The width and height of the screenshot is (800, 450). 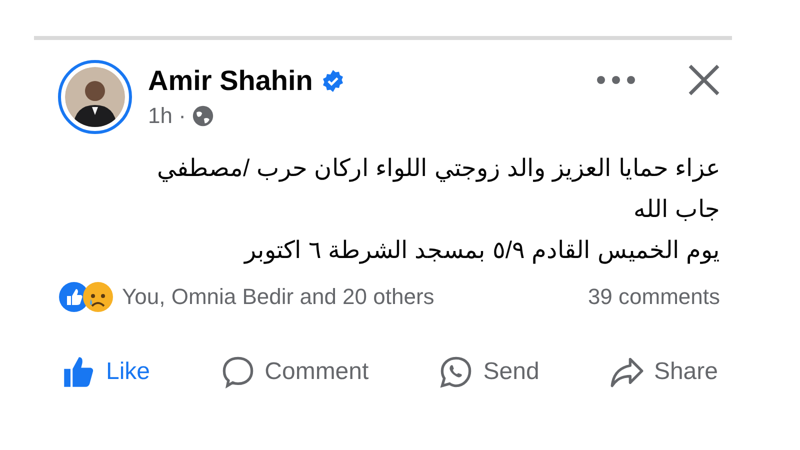 What do you see at coordinates (481, 251) in the screenshot?
I see `post-text: يوم الخميس القادم ٥/٩ بمسجد الشرطة ٦ اكتوبر` at bounding box center [481, 251].